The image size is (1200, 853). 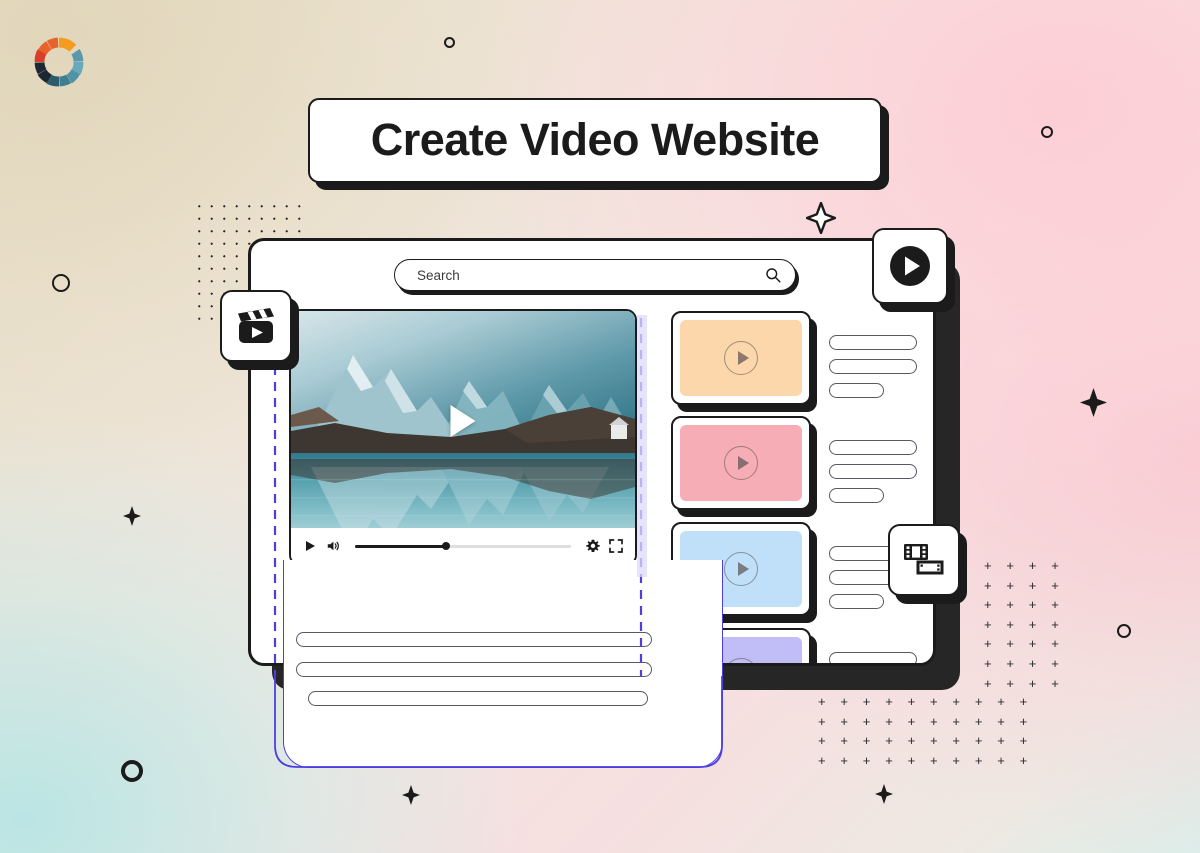 I want to click on clapperboard-play-icon, so click(x=256, y=326).